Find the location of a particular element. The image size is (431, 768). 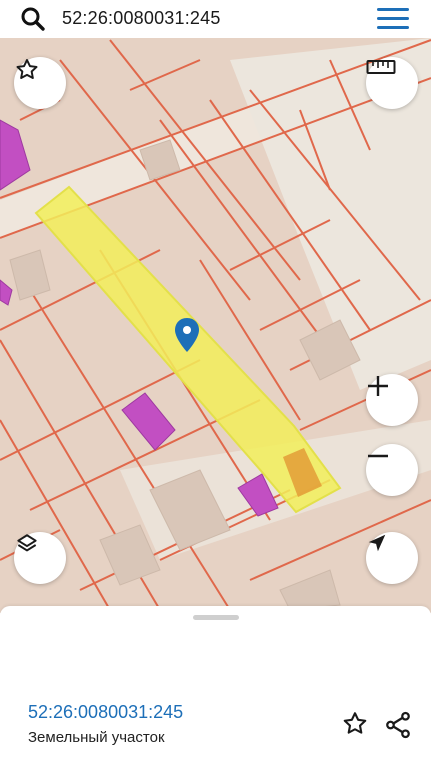

sheet-drag-handle is located at coordinates (216, 617).